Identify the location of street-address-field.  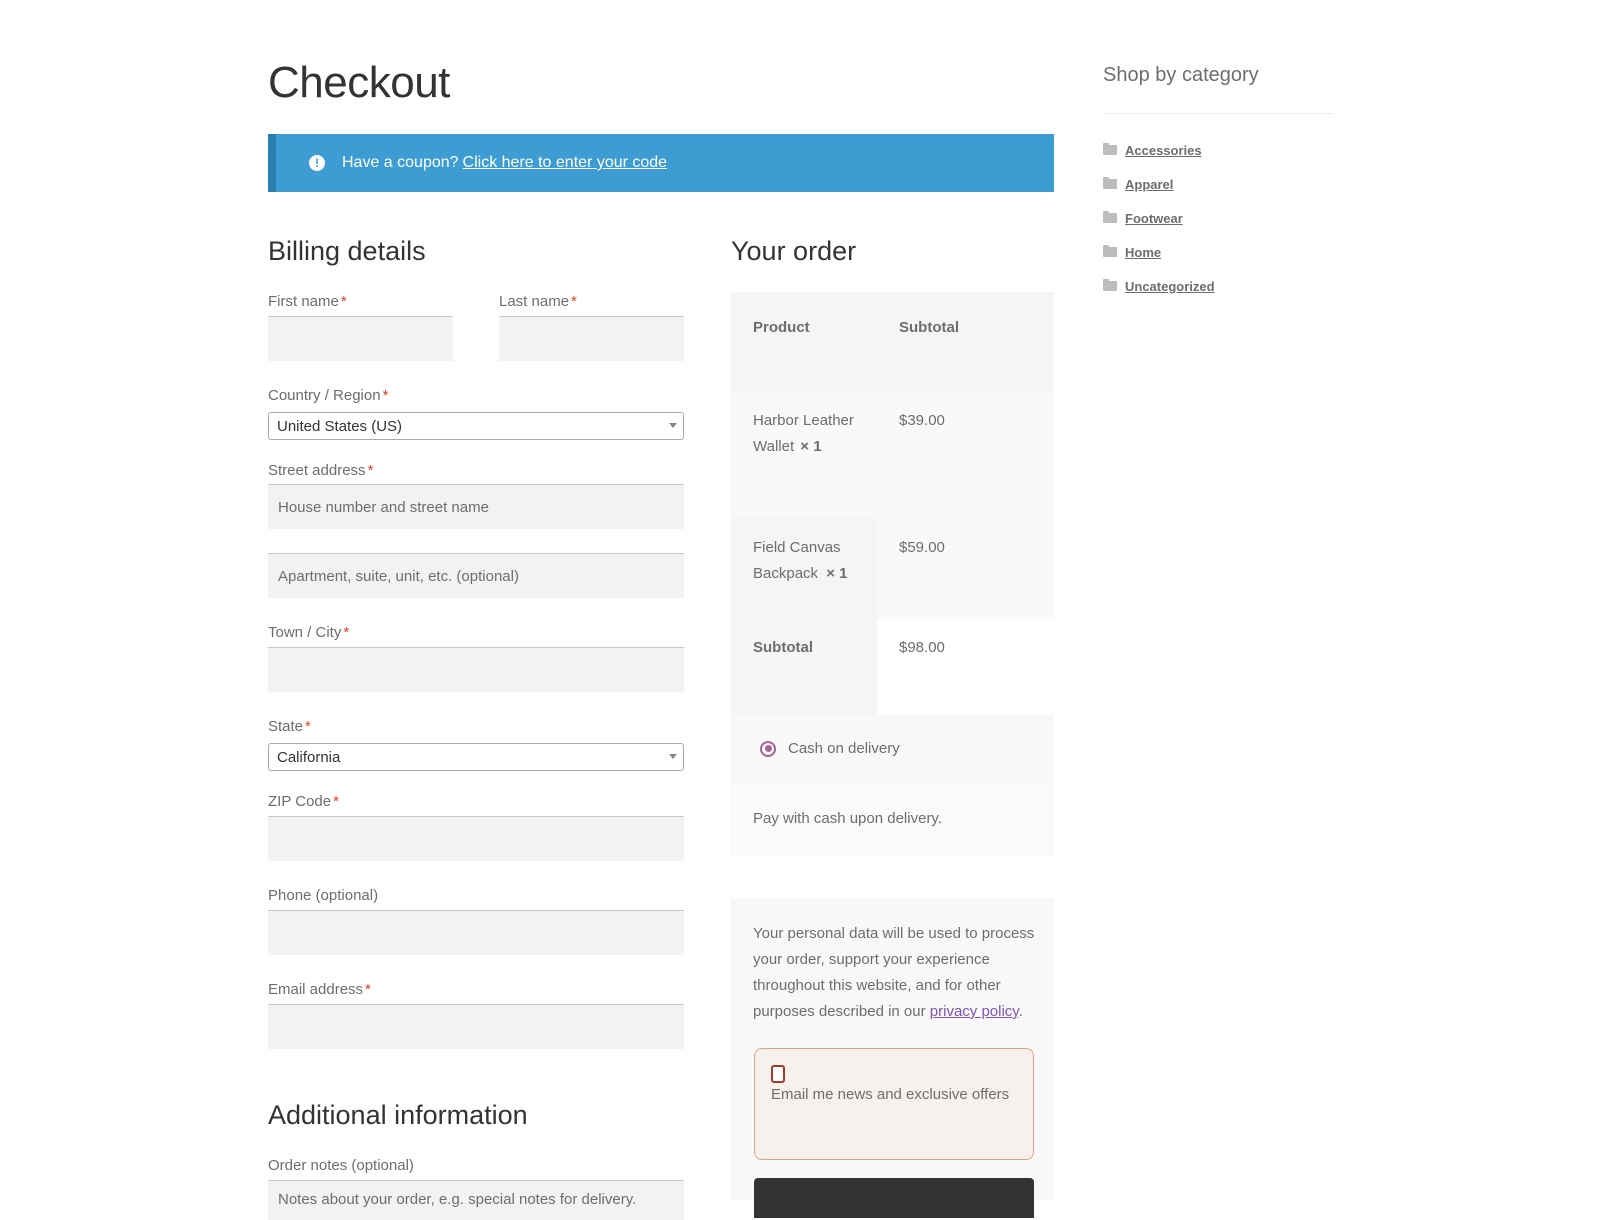
(476, 506).